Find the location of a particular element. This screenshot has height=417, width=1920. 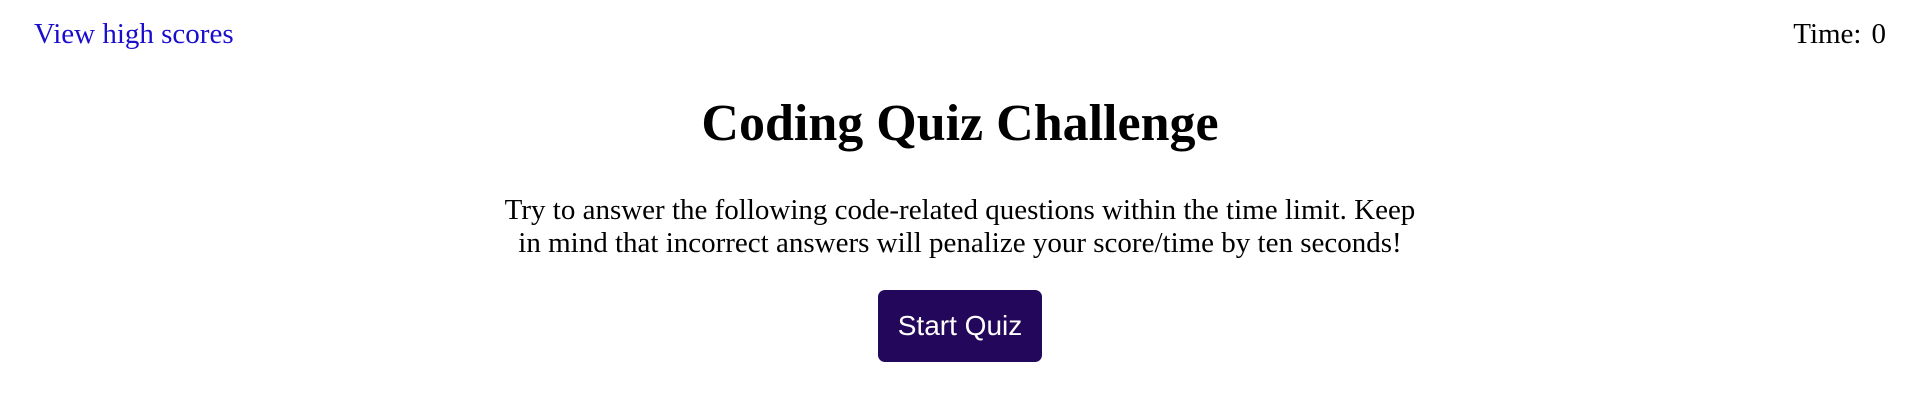

timer-value: 0 is located at coordinates (1879, 33).